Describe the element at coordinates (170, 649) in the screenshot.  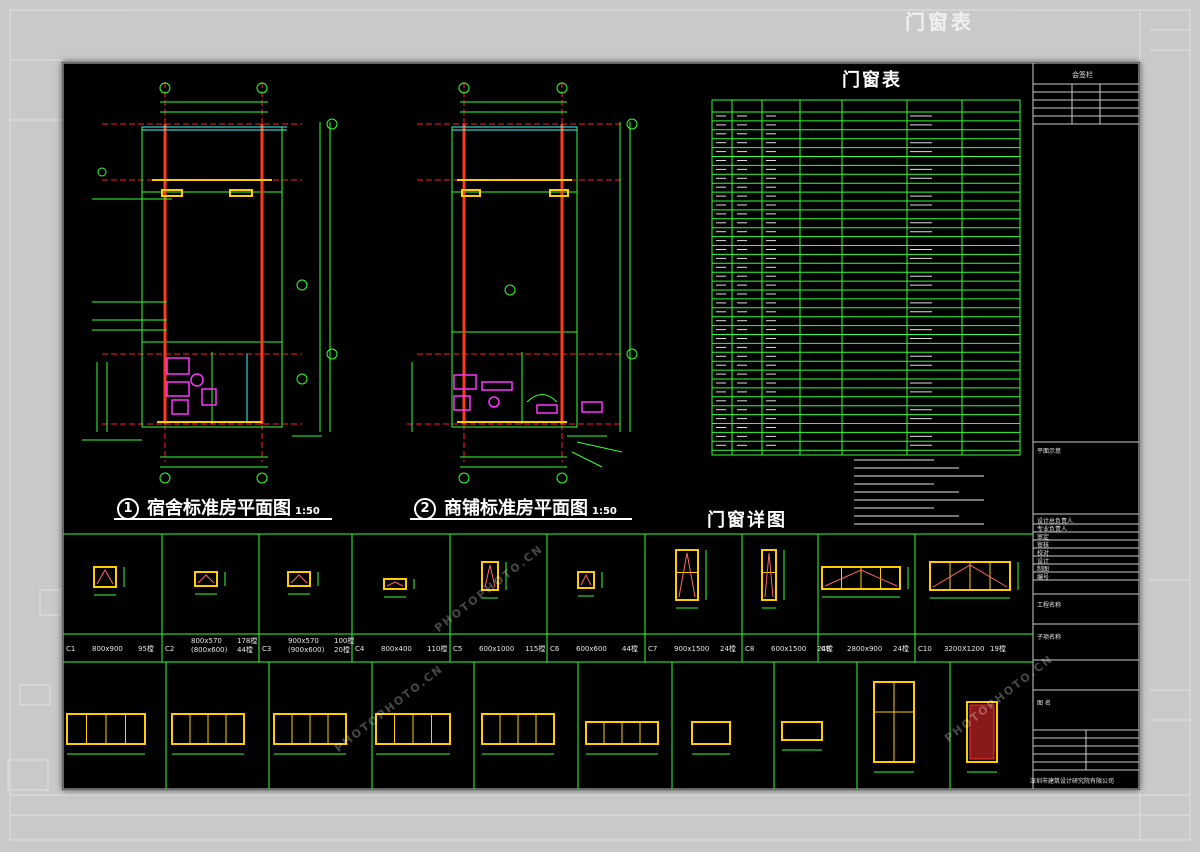
I see `detail-code: C2` at that location.